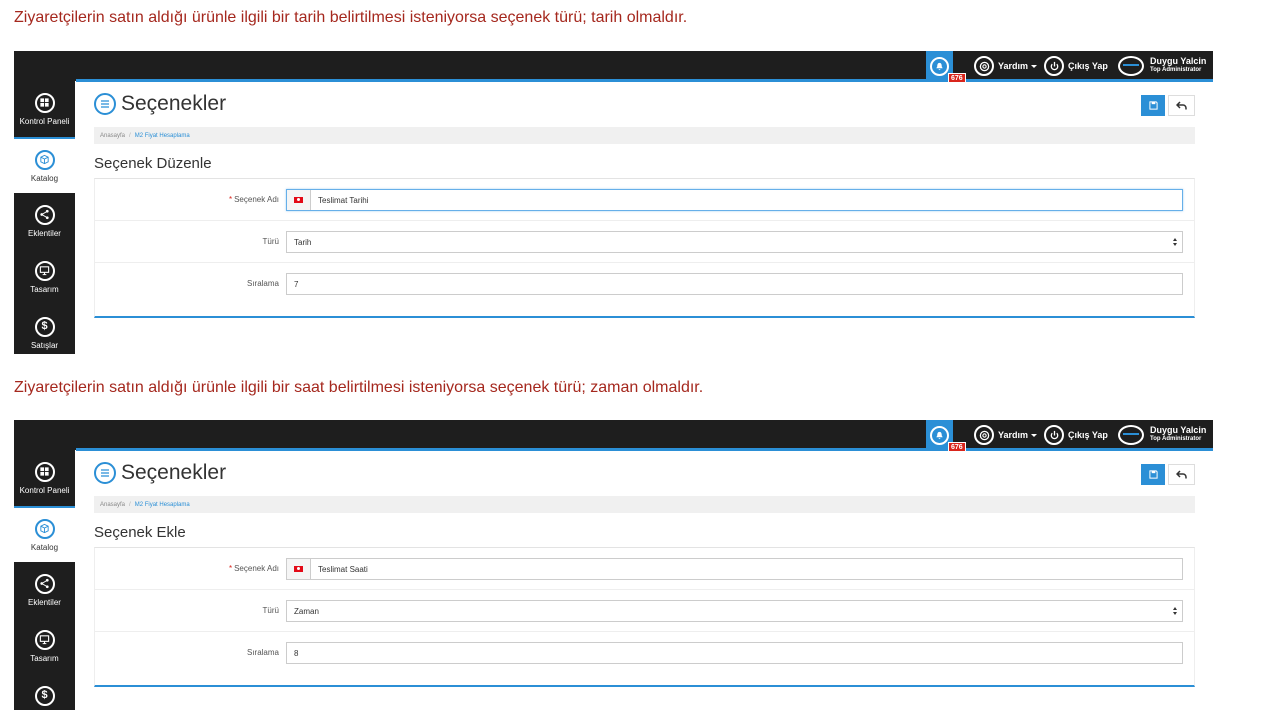  Describe the element at coordinates (734, 284) in the screenshot. I see `sort-order-input: 7` at that location.